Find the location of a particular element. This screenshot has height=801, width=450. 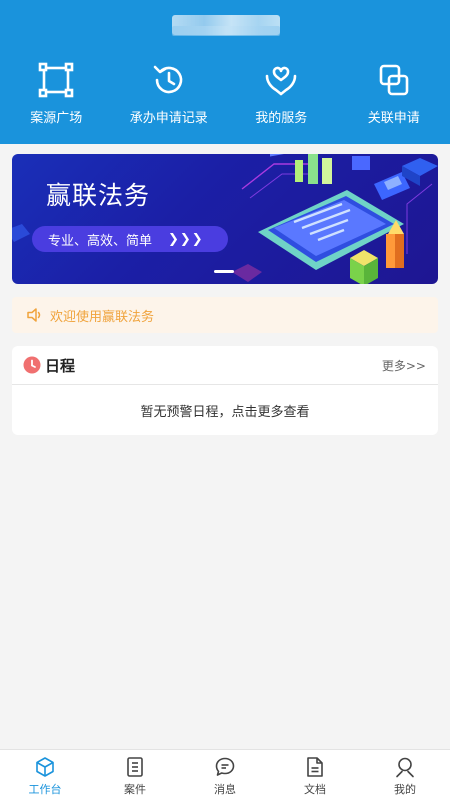

blurred-title-underlay is located at coordinates (226, 31).